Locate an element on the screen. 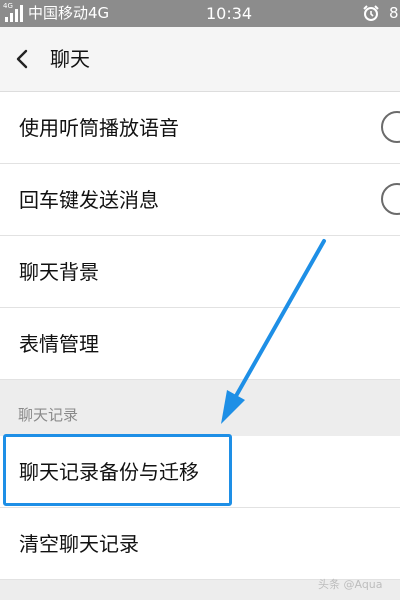 This screenshot has width=400, height=600. settings-row-earpiece-voice: 使用听筒播放语音 is located at coordinates (200, 128).